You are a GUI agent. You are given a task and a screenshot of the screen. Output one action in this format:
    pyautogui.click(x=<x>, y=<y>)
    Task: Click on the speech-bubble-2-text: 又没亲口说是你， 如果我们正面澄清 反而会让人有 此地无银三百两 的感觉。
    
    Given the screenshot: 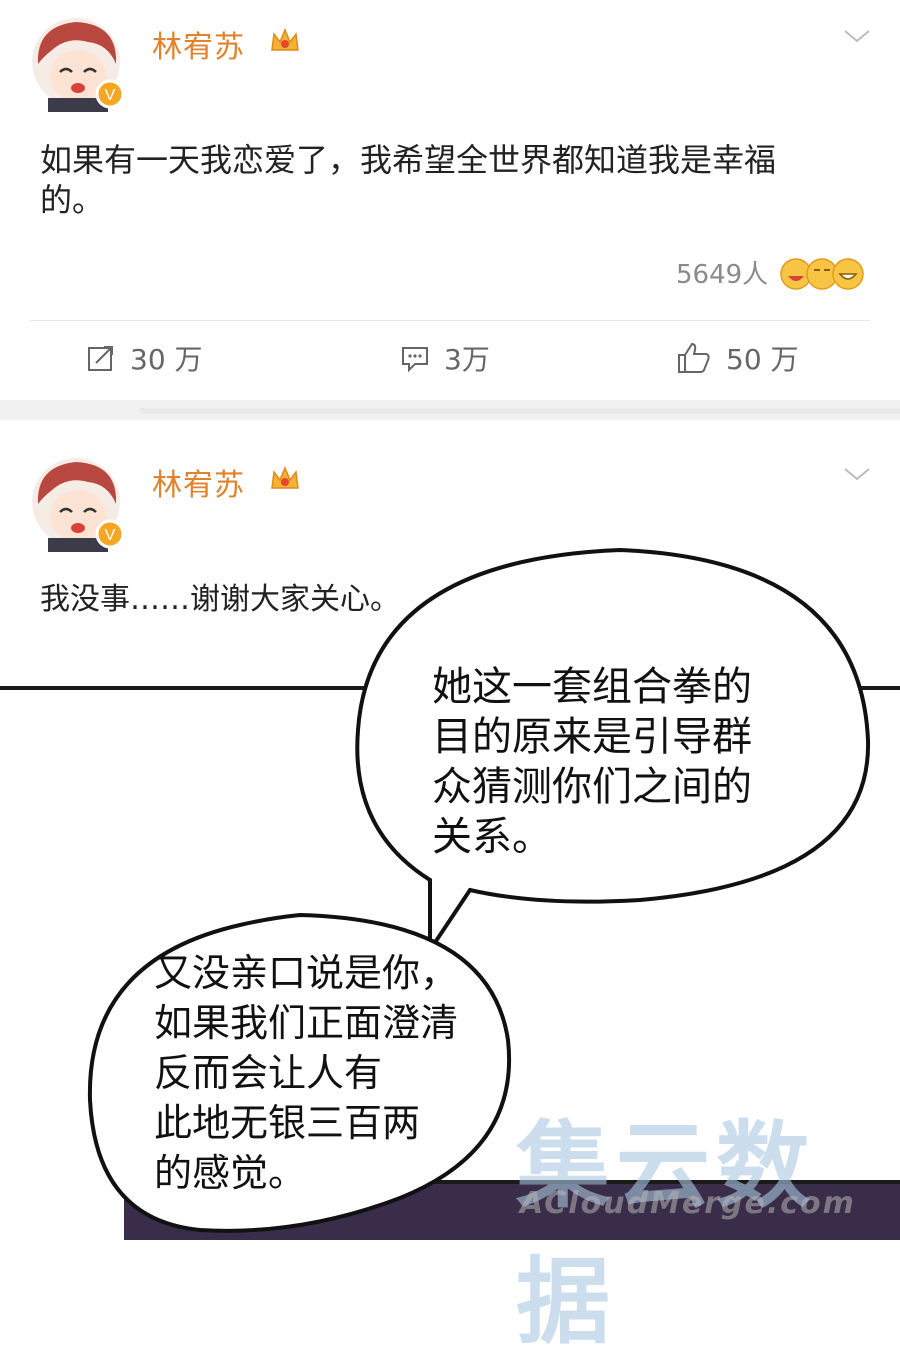 What is the action you would take?
    pyautogui.click(x=306, y=1073)
    